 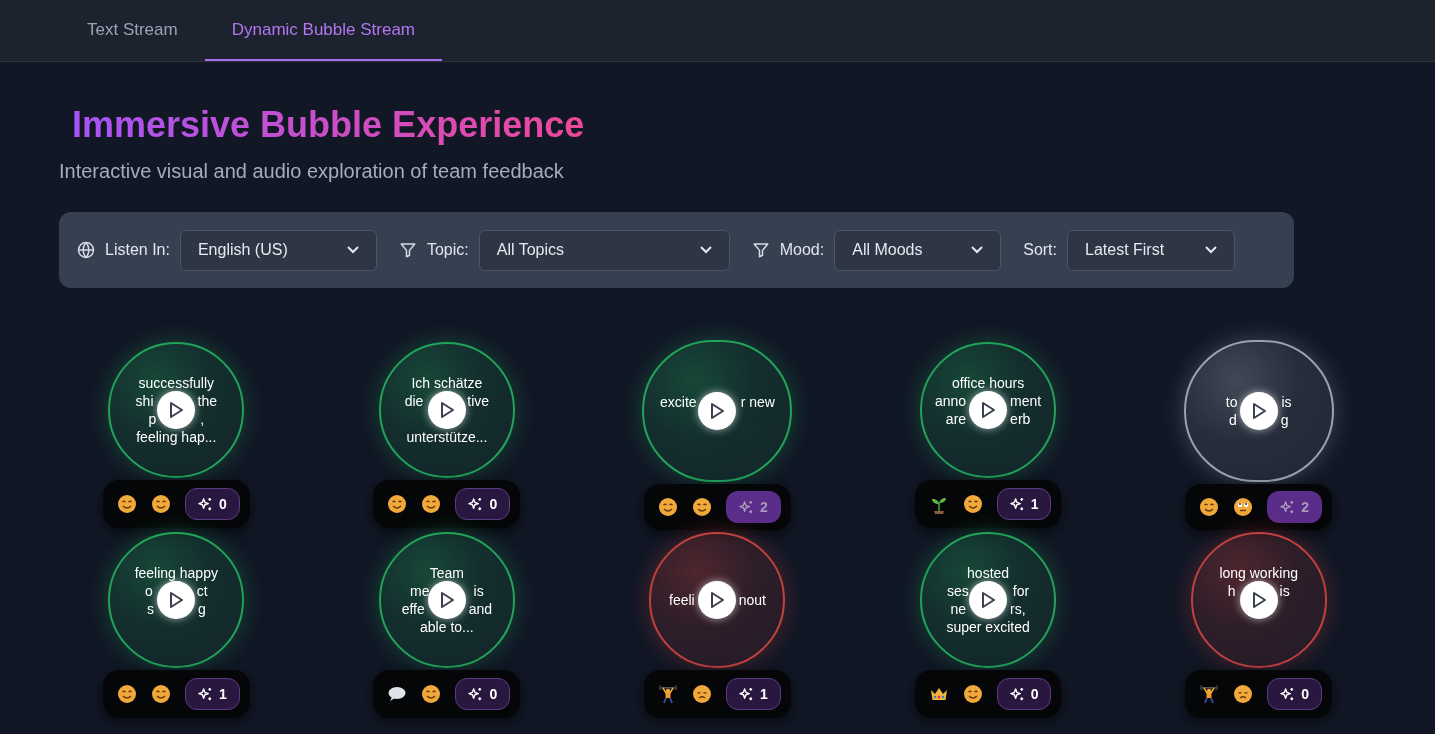 I want to click on feedback-bubble: excite r new, so click(x=717, y=411).